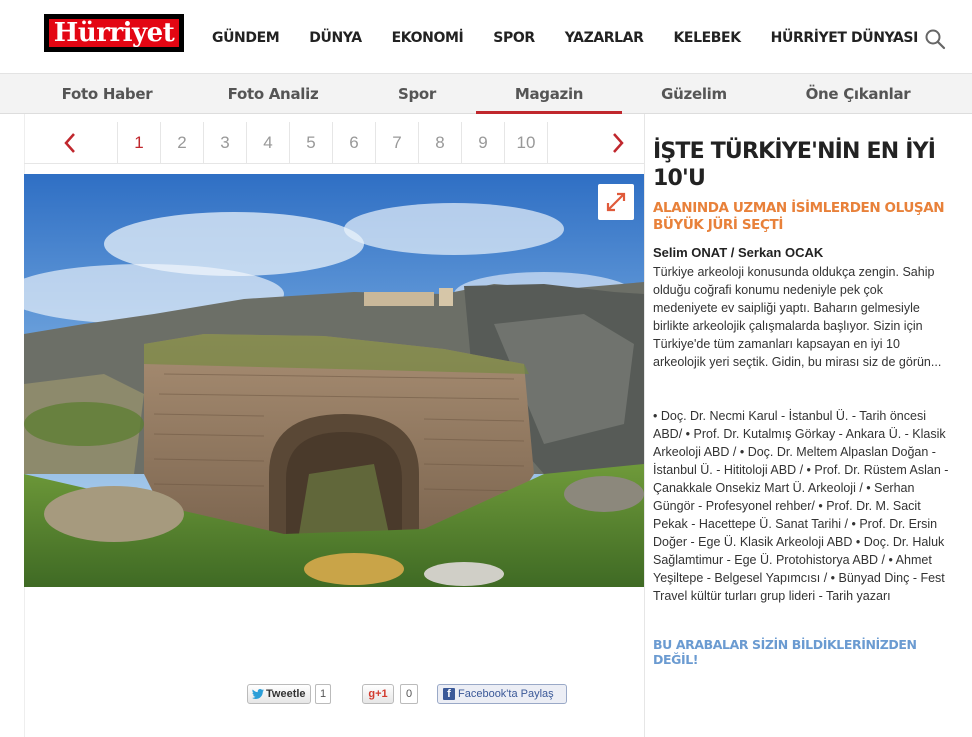 The width and height of the screenshot is (972, 737). Describe the element at coordinates (378, 694) in the screenshot. I see `google-plus-button: g+1` at that location.